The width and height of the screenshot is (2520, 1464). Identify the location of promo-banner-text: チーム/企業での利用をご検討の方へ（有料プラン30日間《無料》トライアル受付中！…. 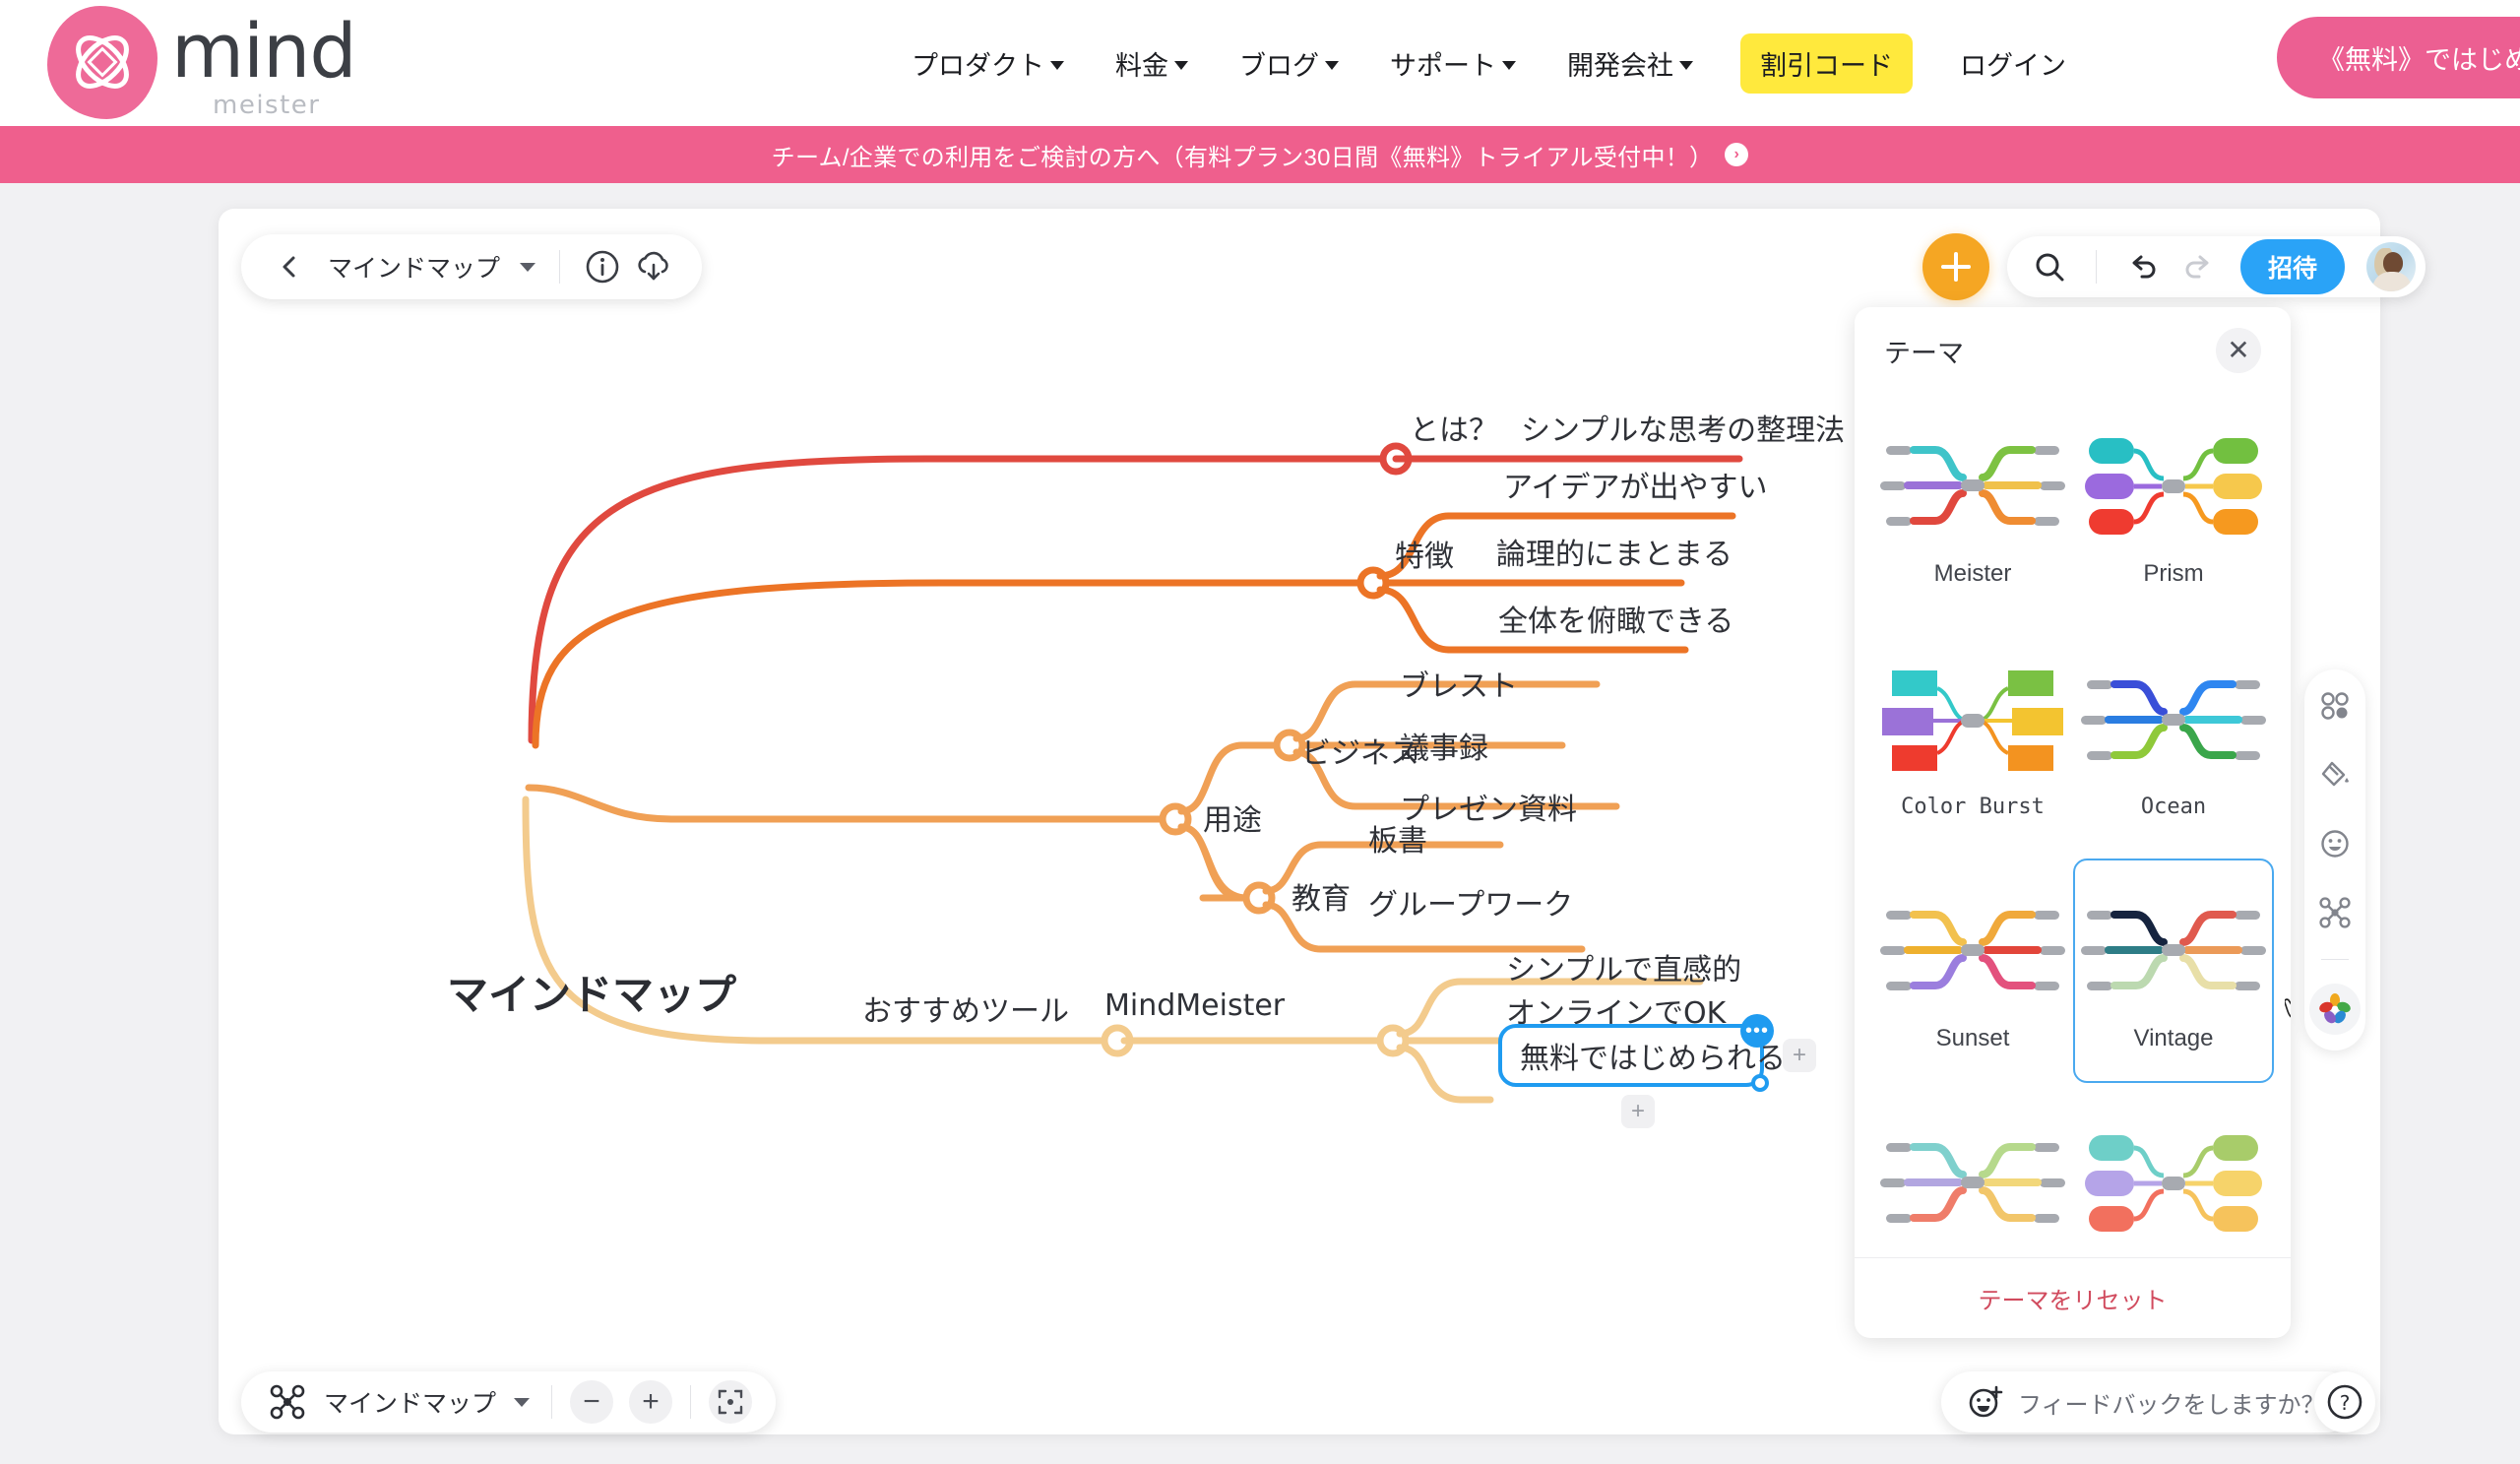
(1242, 158).